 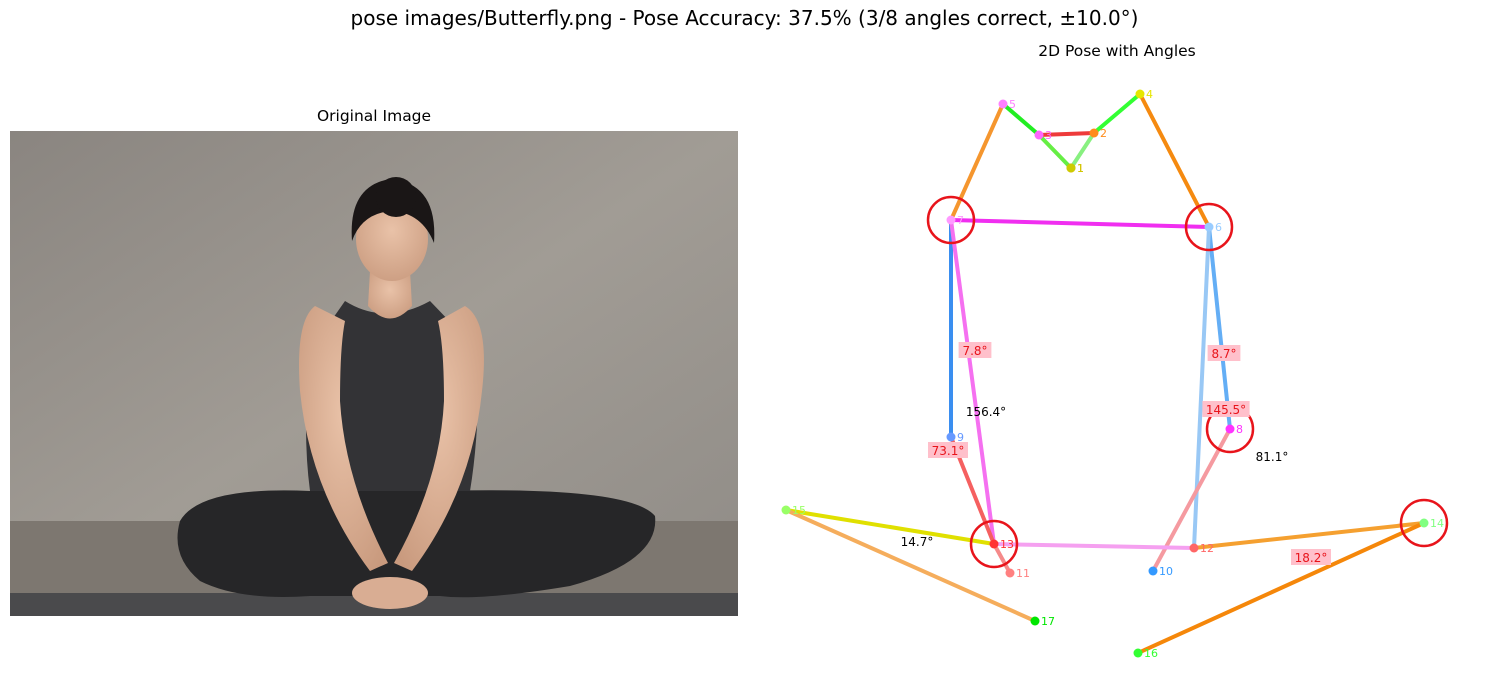 I want to click on keypoint-label-8: 8, so click(x=1239, y=429).